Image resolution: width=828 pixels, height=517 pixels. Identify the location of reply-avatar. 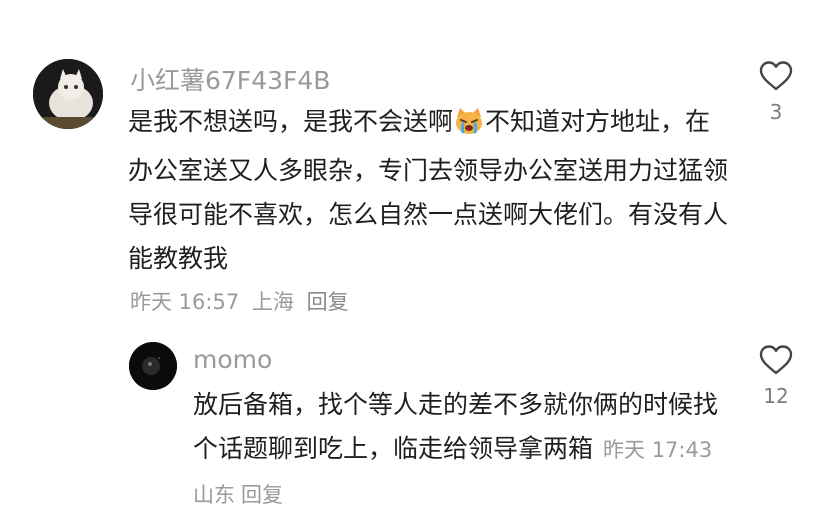
(153, 366).